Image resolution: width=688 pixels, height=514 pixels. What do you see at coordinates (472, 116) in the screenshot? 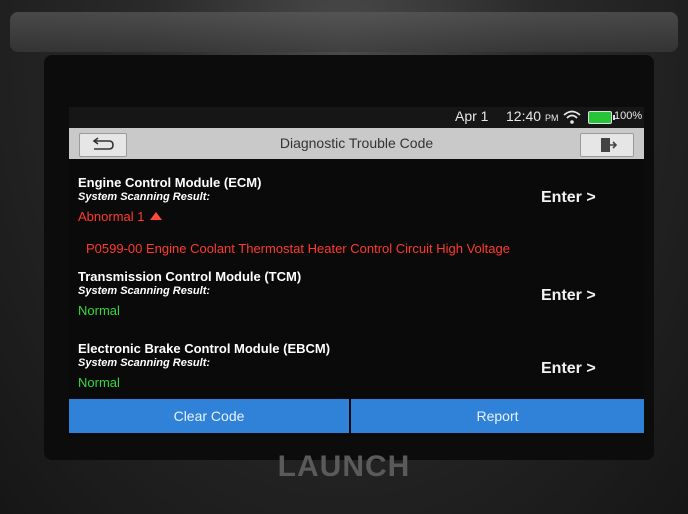
I see `status-date: Apr 1` at bounding box center [472, 116].